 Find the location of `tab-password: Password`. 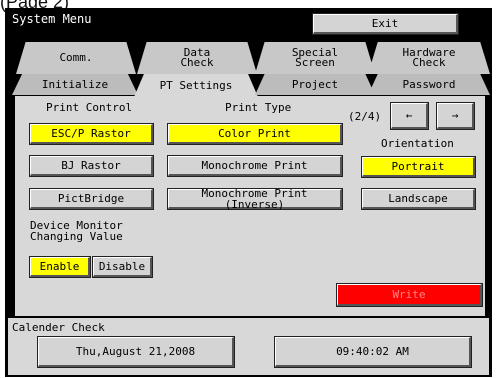

tab-password: Password is located at coordinates (429, 84).